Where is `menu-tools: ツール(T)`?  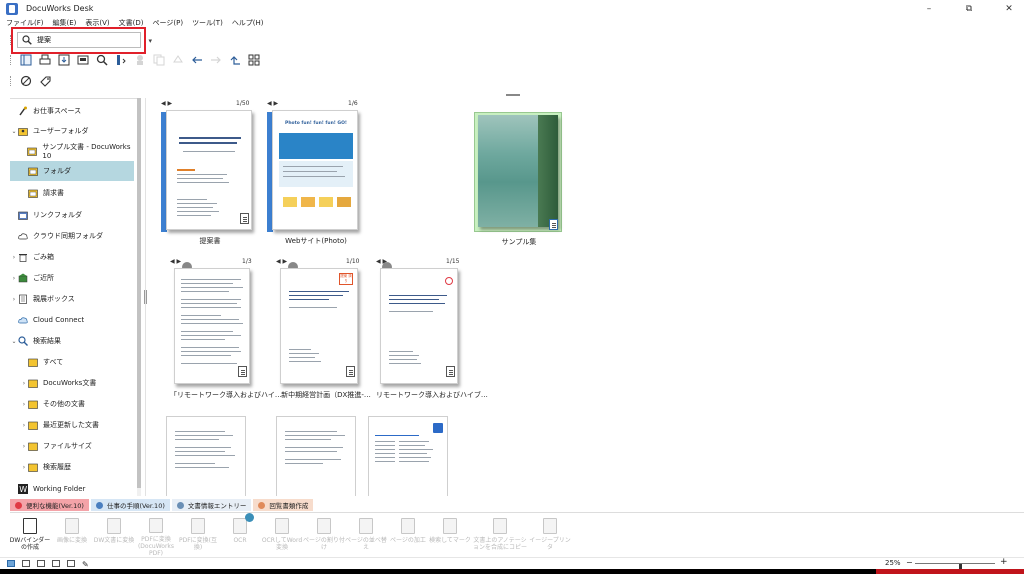
menu-tools: ツール(T) is located at coordinates (207, 23).